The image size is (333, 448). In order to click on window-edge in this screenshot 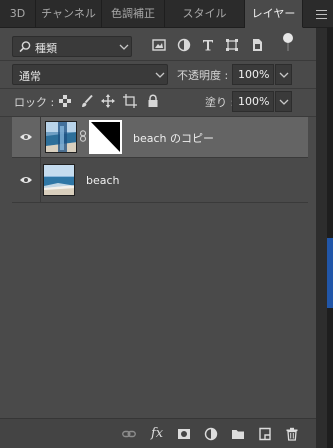, I will do `click(330, 238)`.